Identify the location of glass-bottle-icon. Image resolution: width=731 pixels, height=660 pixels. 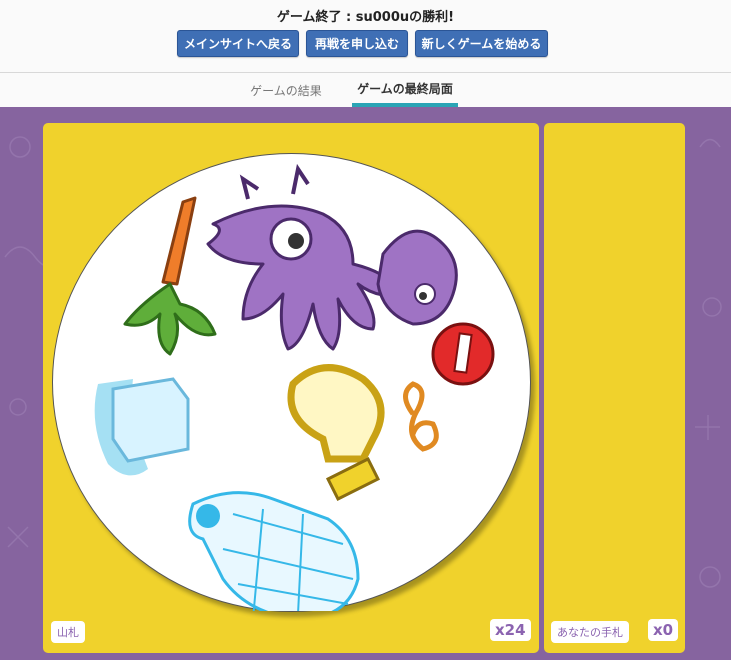
(274, 551).